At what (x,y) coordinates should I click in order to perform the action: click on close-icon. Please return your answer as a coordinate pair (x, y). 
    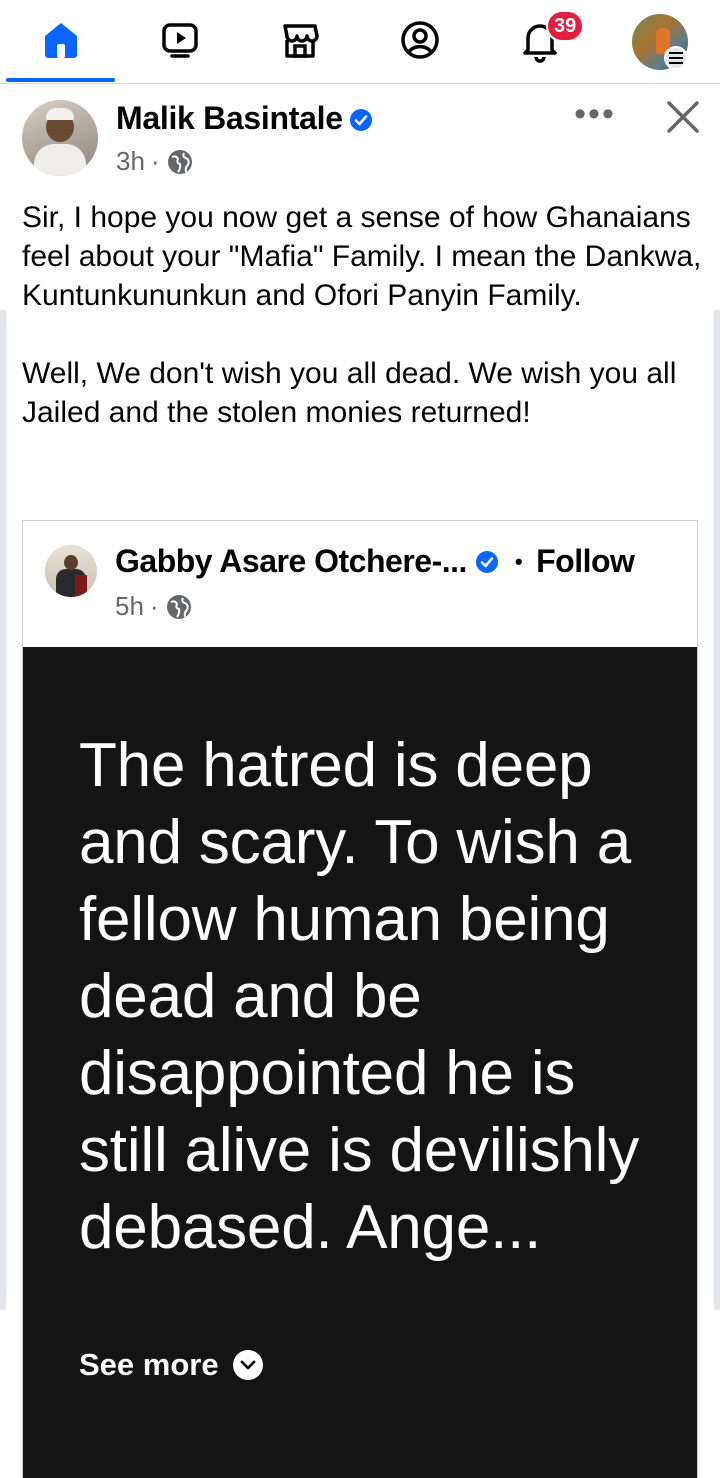
    Looking at the image, I should click on (683, 117).